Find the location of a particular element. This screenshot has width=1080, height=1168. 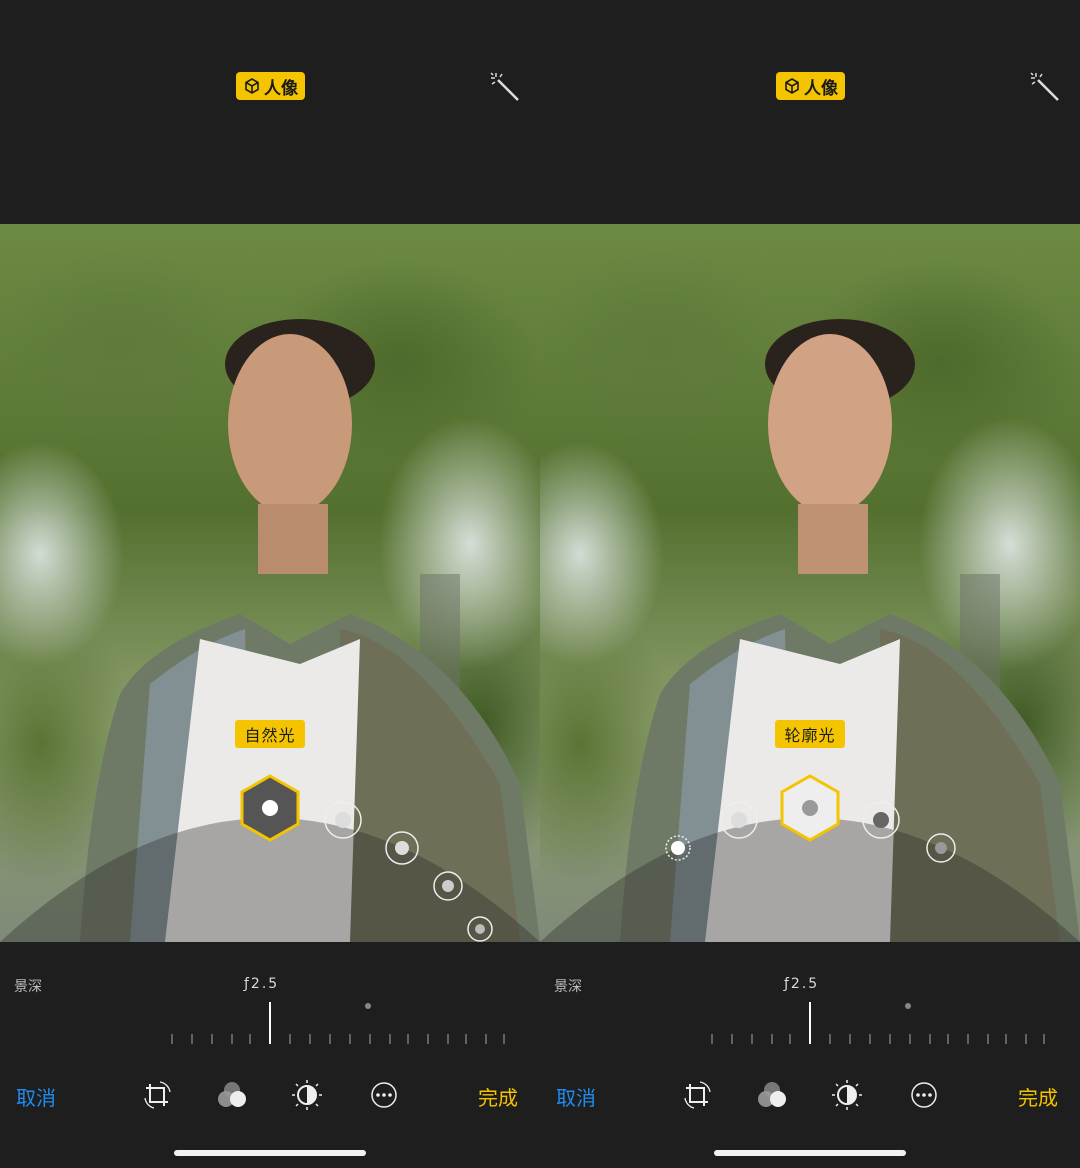

lighting-effect-label: 轮廓光 is located at coordinates (810, 734).